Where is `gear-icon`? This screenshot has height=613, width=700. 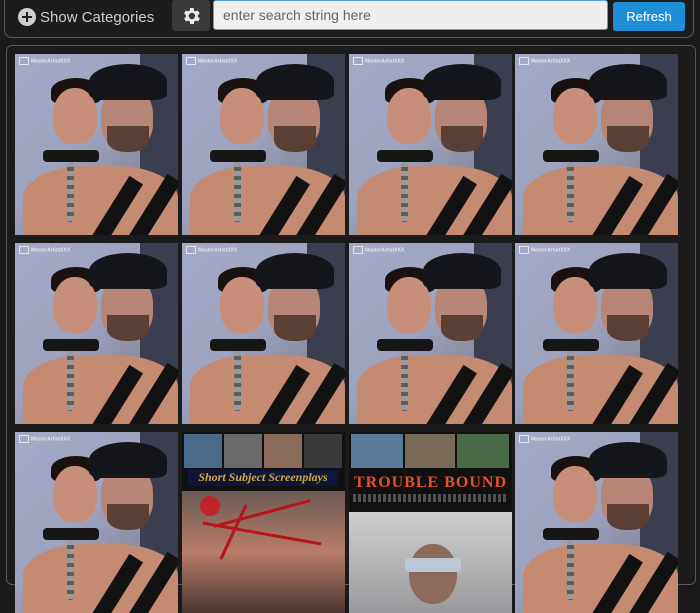
gear-icon is located at coordinates (192, 15).